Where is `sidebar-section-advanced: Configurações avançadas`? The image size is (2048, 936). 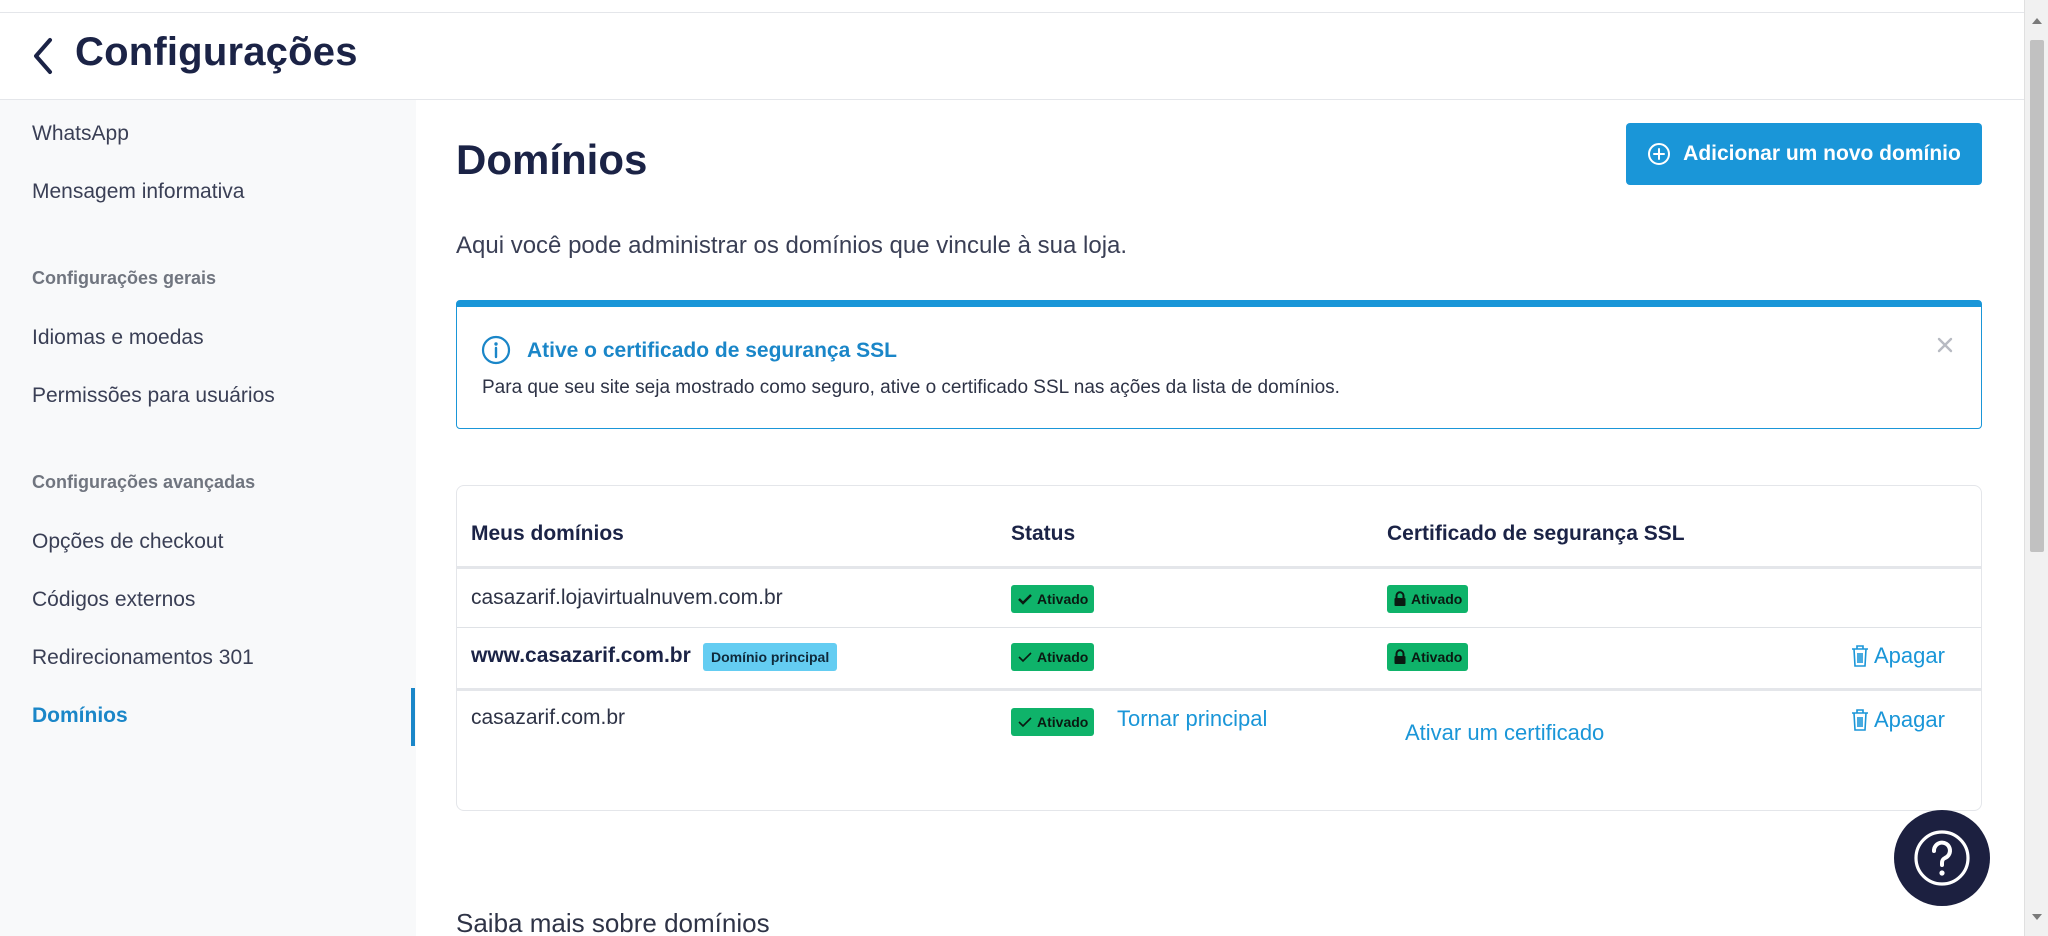 sidebar-section-advanced: Configurações avançadas is located at coordinates (144, 482).